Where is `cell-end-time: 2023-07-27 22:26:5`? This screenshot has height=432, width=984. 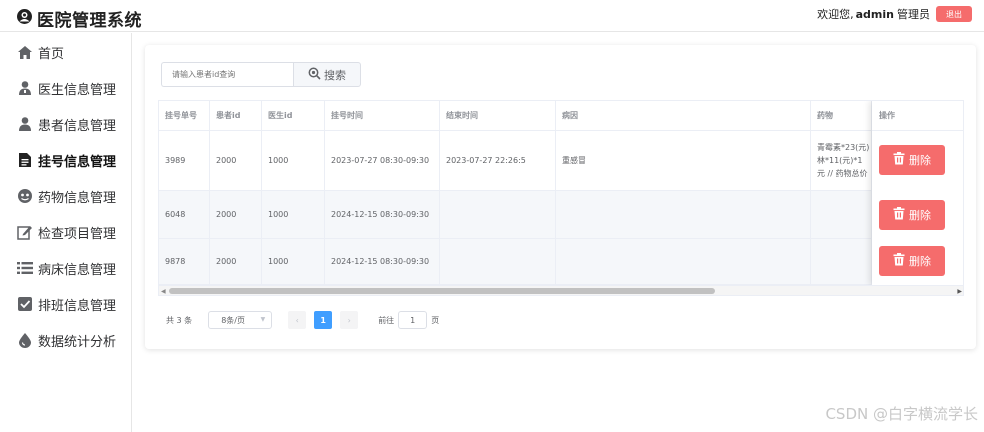
cell-end-time: 2023-07-27 22:26:5 is located at coordinates (498, 160).